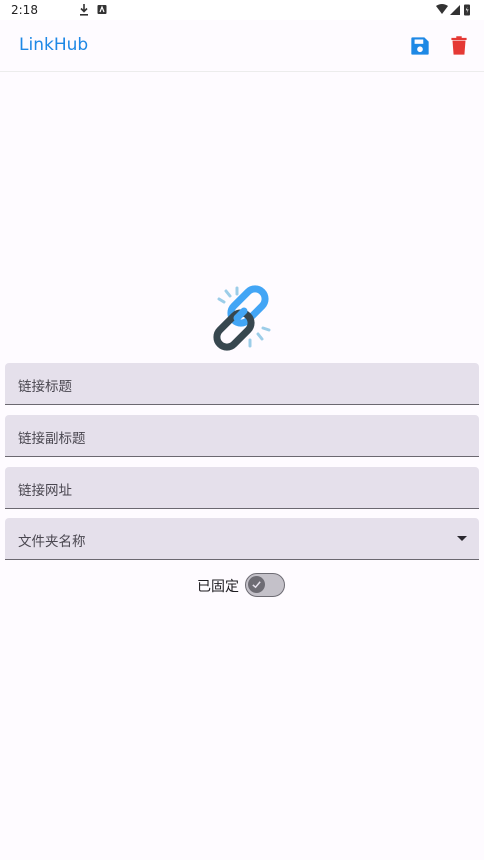  I want to click on title-field: 链接标题, so click(242, 384).